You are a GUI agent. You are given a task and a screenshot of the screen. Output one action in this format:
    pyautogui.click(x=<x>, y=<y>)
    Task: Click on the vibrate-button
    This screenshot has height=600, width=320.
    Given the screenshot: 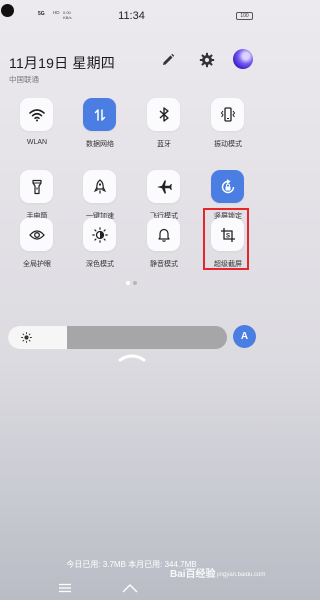 What is the action you would take?
    pyautogui.click(x=227, y=114)
    